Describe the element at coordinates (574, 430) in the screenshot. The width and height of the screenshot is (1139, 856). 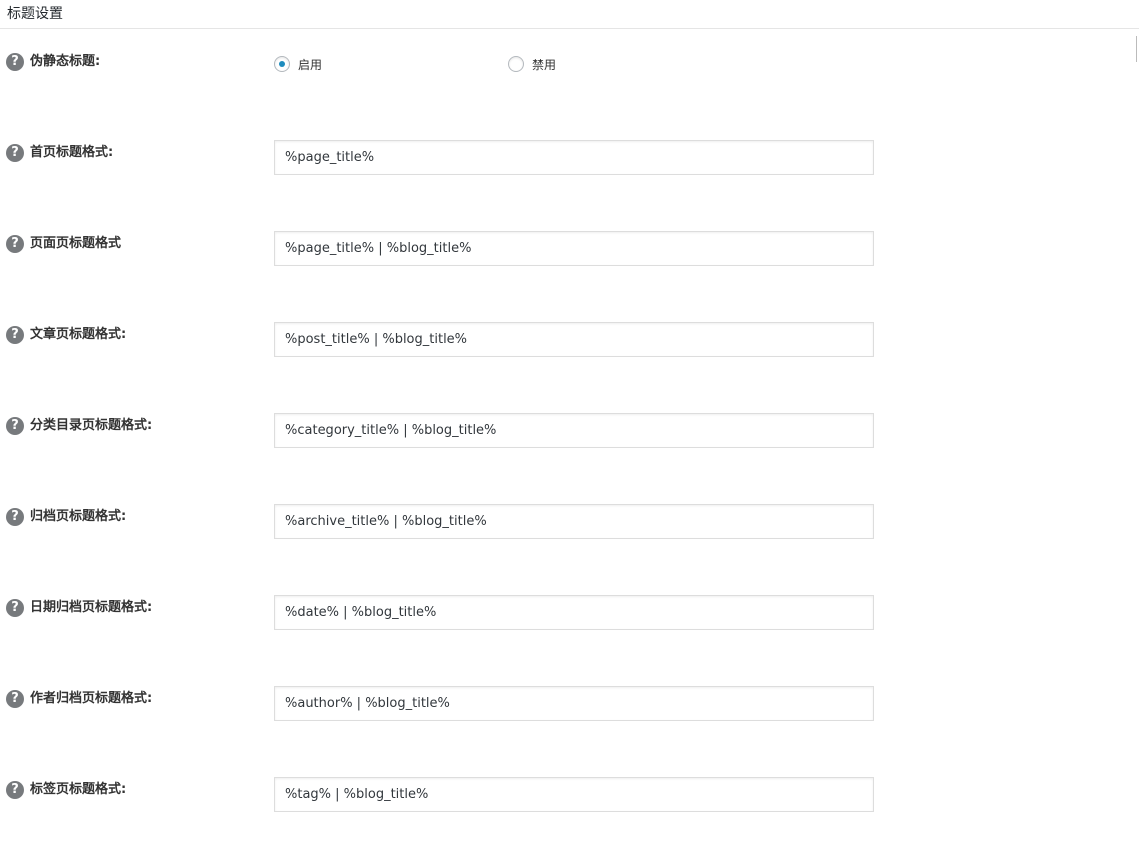
I see `category-title-input` at that location.